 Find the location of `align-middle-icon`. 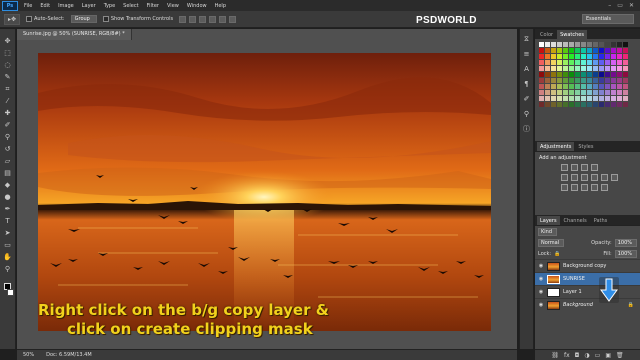

align-middle-icon is located at coordinates (193, 19).